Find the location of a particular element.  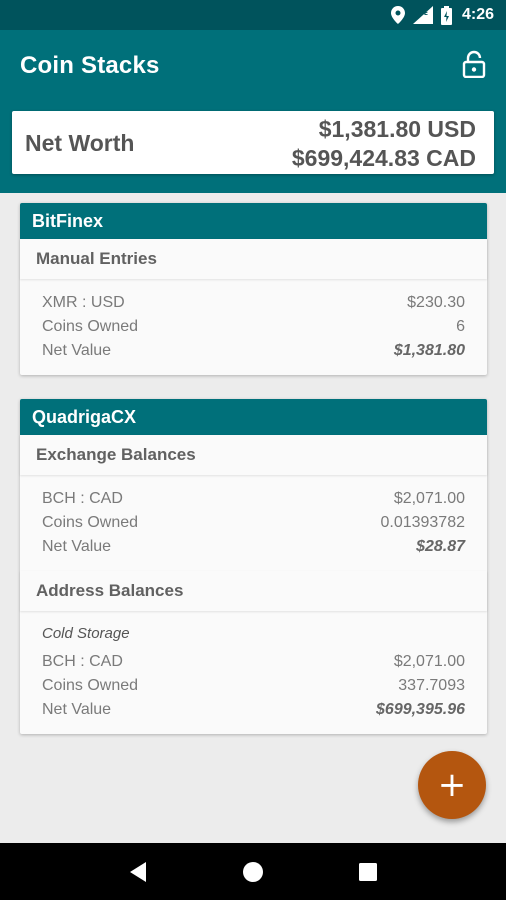

row-value: 6 is located at coordinates (460, 326).